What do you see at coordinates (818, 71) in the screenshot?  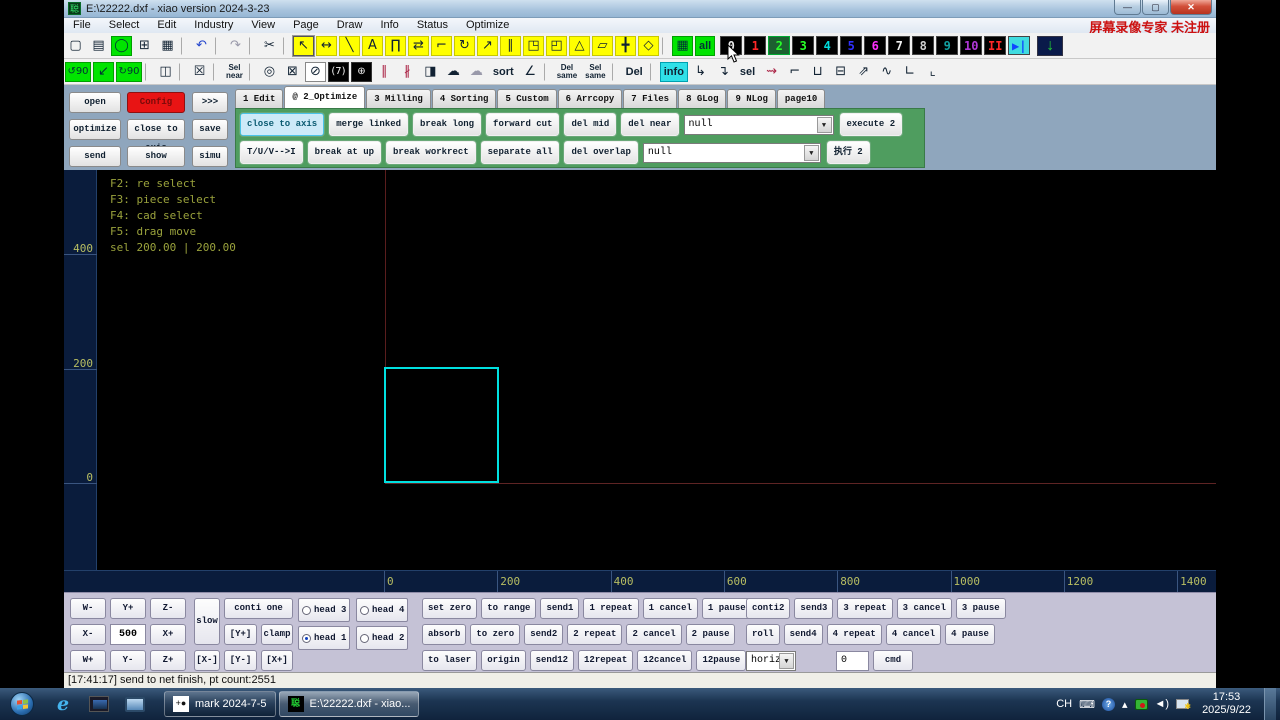 I see `u-box-icon: ⊔` at bounding box center [818, 71].